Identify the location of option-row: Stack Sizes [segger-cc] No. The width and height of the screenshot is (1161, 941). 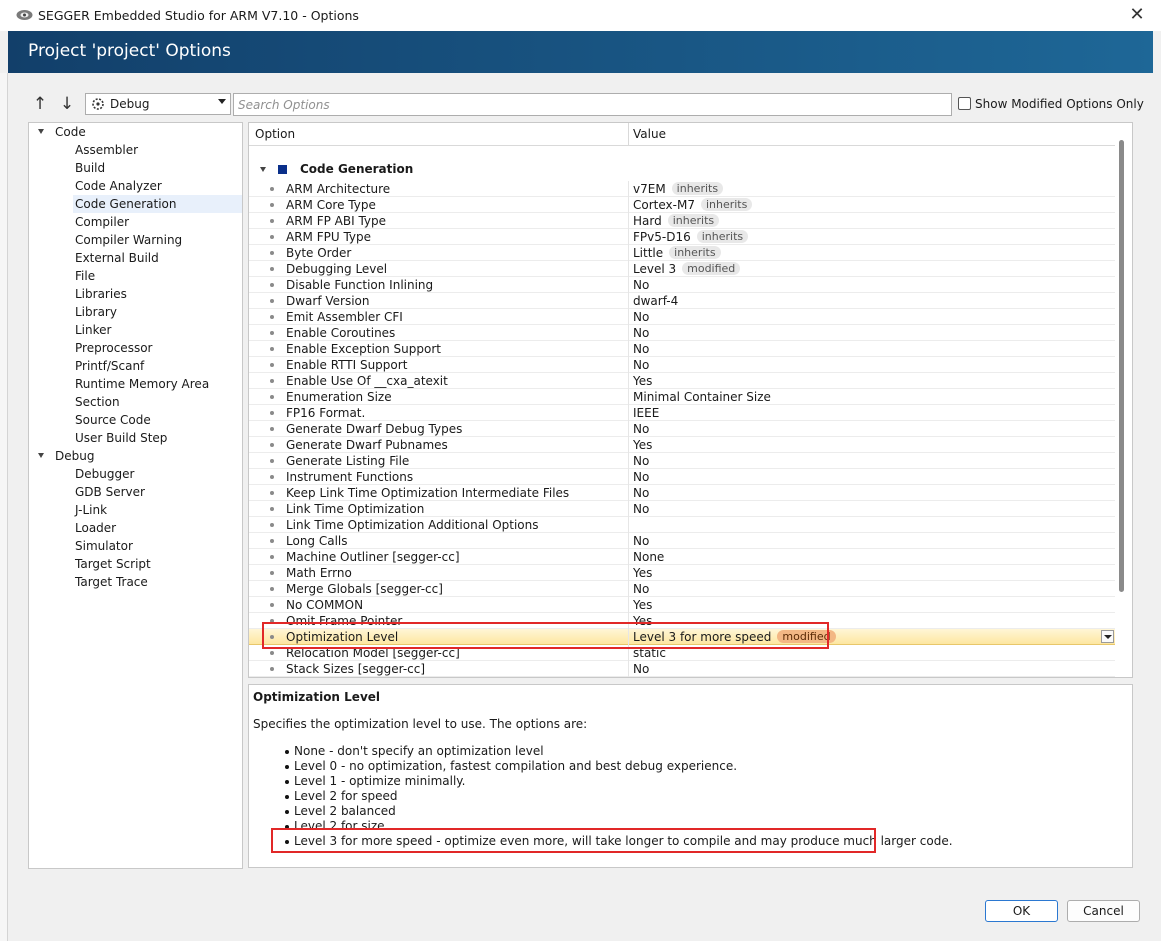
(682, 669).